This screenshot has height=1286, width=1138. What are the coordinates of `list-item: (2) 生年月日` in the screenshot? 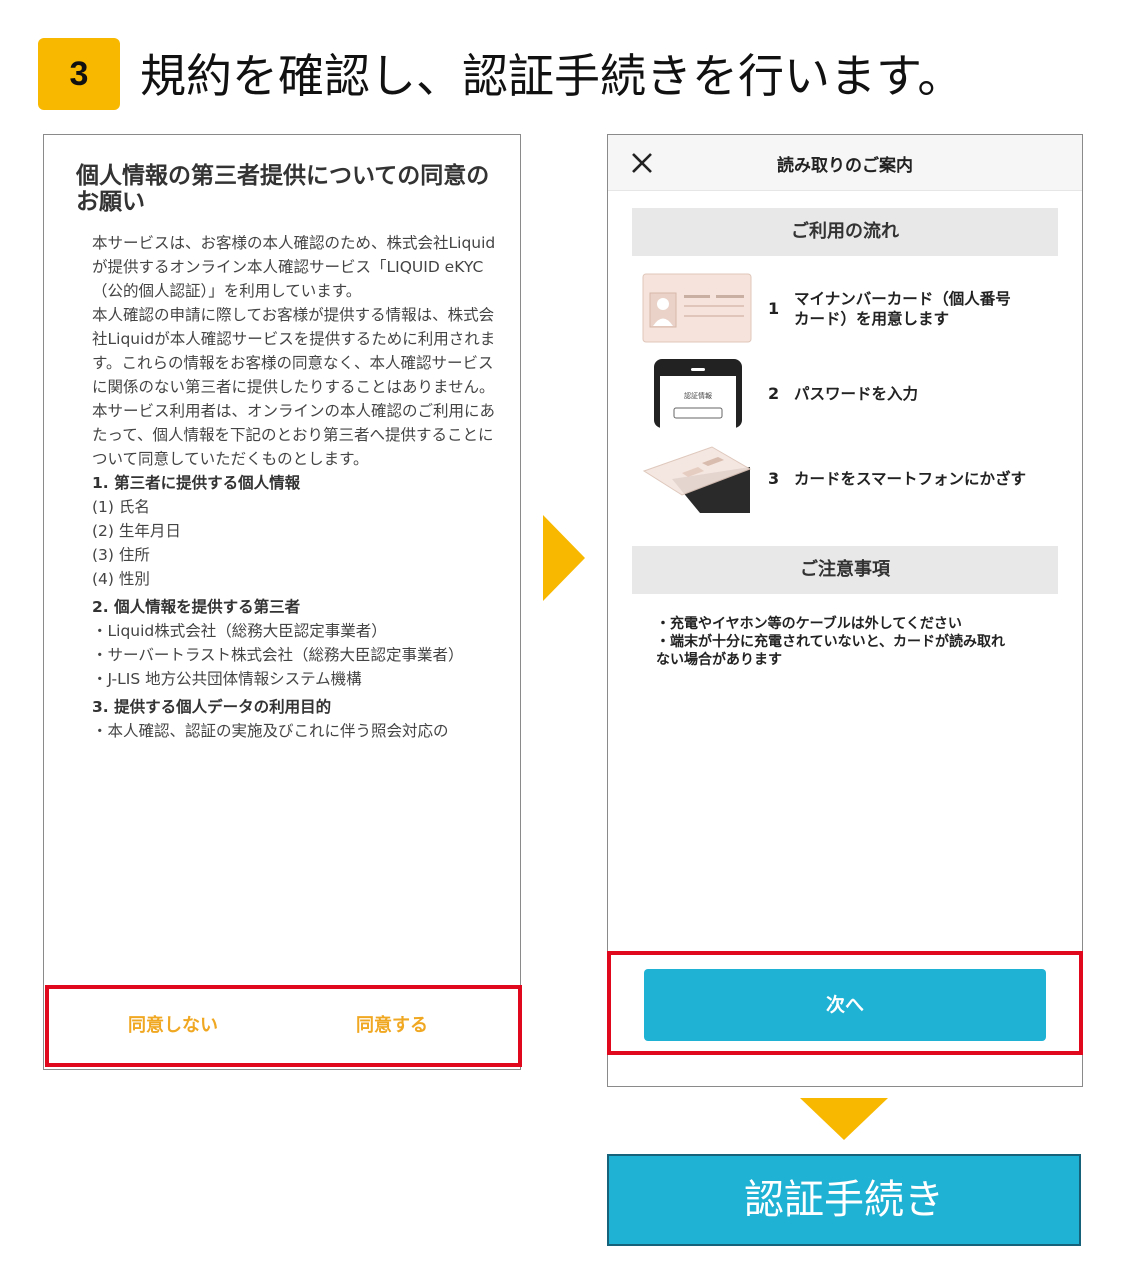 It's located at (136, 531).